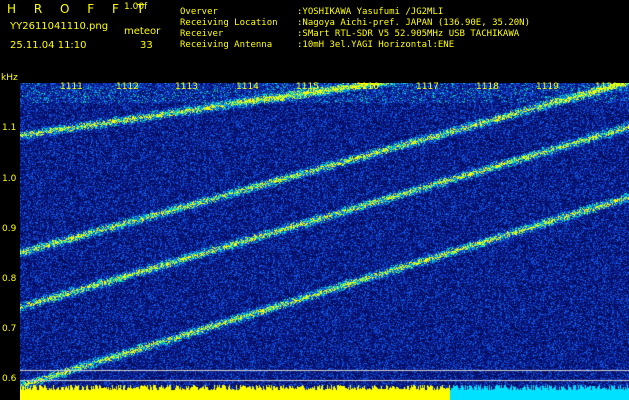 The image size is (629, 400). Describe the element at coordinates (202, 34) in the screenshot. I see `info-key: Receiver` at that location.